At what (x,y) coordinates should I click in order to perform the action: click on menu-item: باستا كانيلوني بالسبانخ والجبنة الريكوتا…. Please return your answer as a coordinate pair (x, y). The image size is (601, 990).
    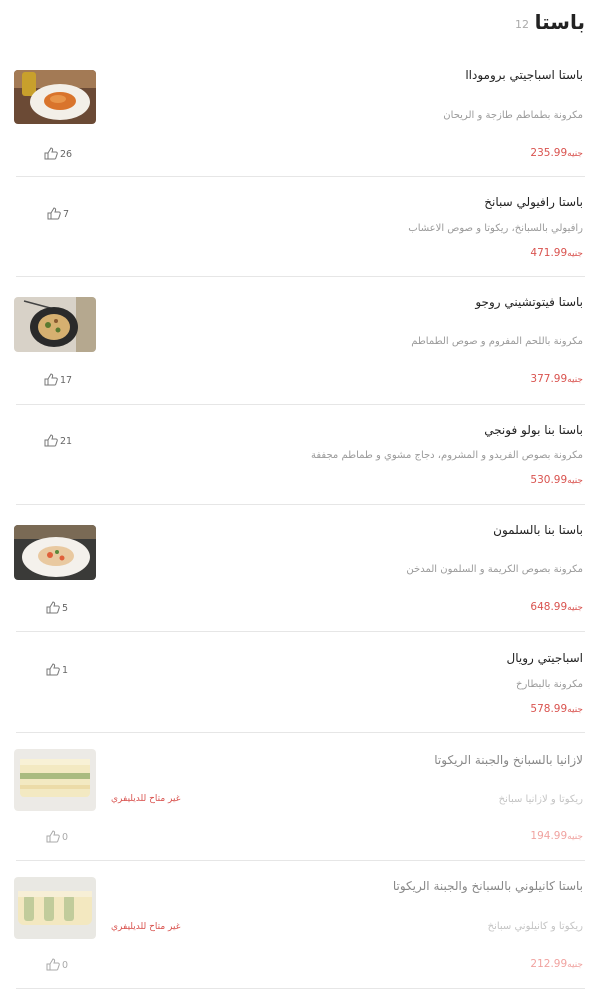
    Looking at the image, I should click on (299, 924).